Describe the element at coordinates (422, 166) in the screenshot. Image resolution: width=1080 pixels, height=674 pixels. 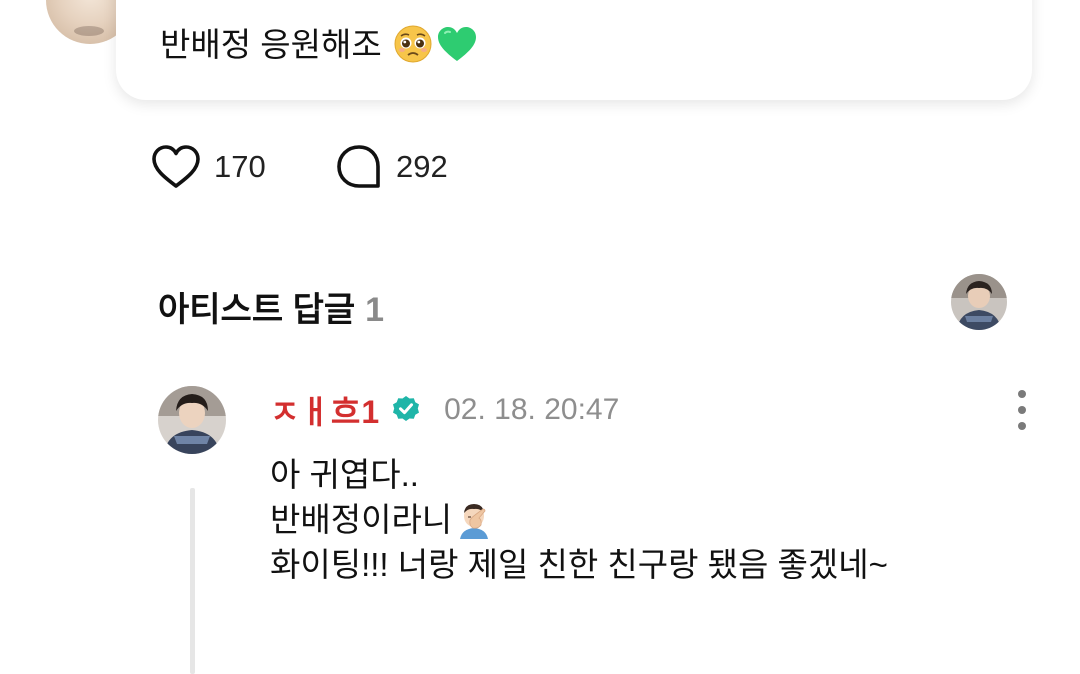
I see `comment-count: 292` at that location.